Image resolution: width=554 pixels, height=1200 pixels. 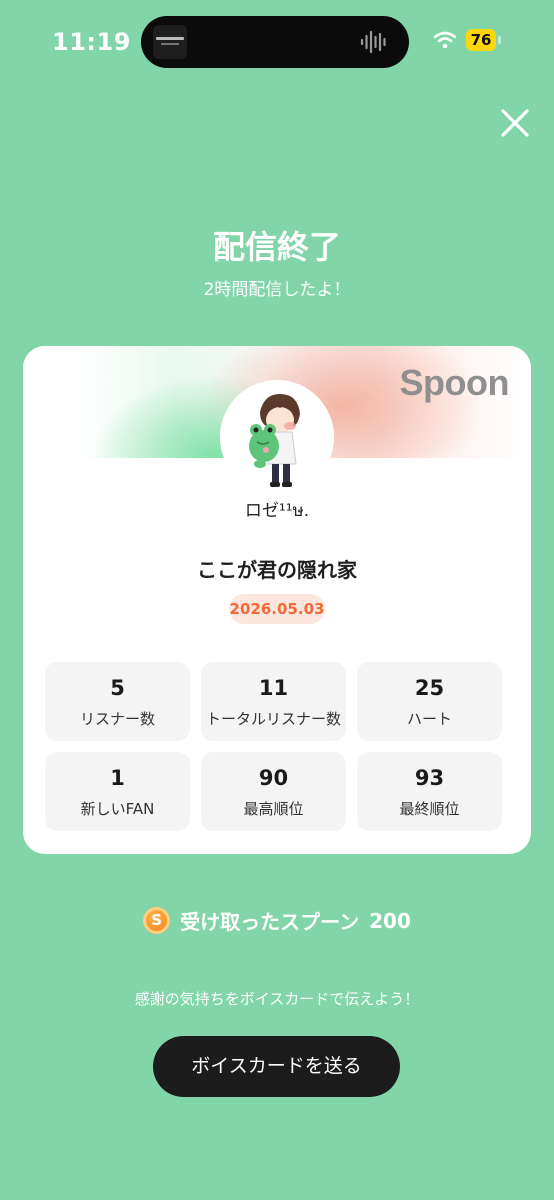 I want to click on received-spoons: S 受け取ったスプーン 200, so click(x=277, y=920).